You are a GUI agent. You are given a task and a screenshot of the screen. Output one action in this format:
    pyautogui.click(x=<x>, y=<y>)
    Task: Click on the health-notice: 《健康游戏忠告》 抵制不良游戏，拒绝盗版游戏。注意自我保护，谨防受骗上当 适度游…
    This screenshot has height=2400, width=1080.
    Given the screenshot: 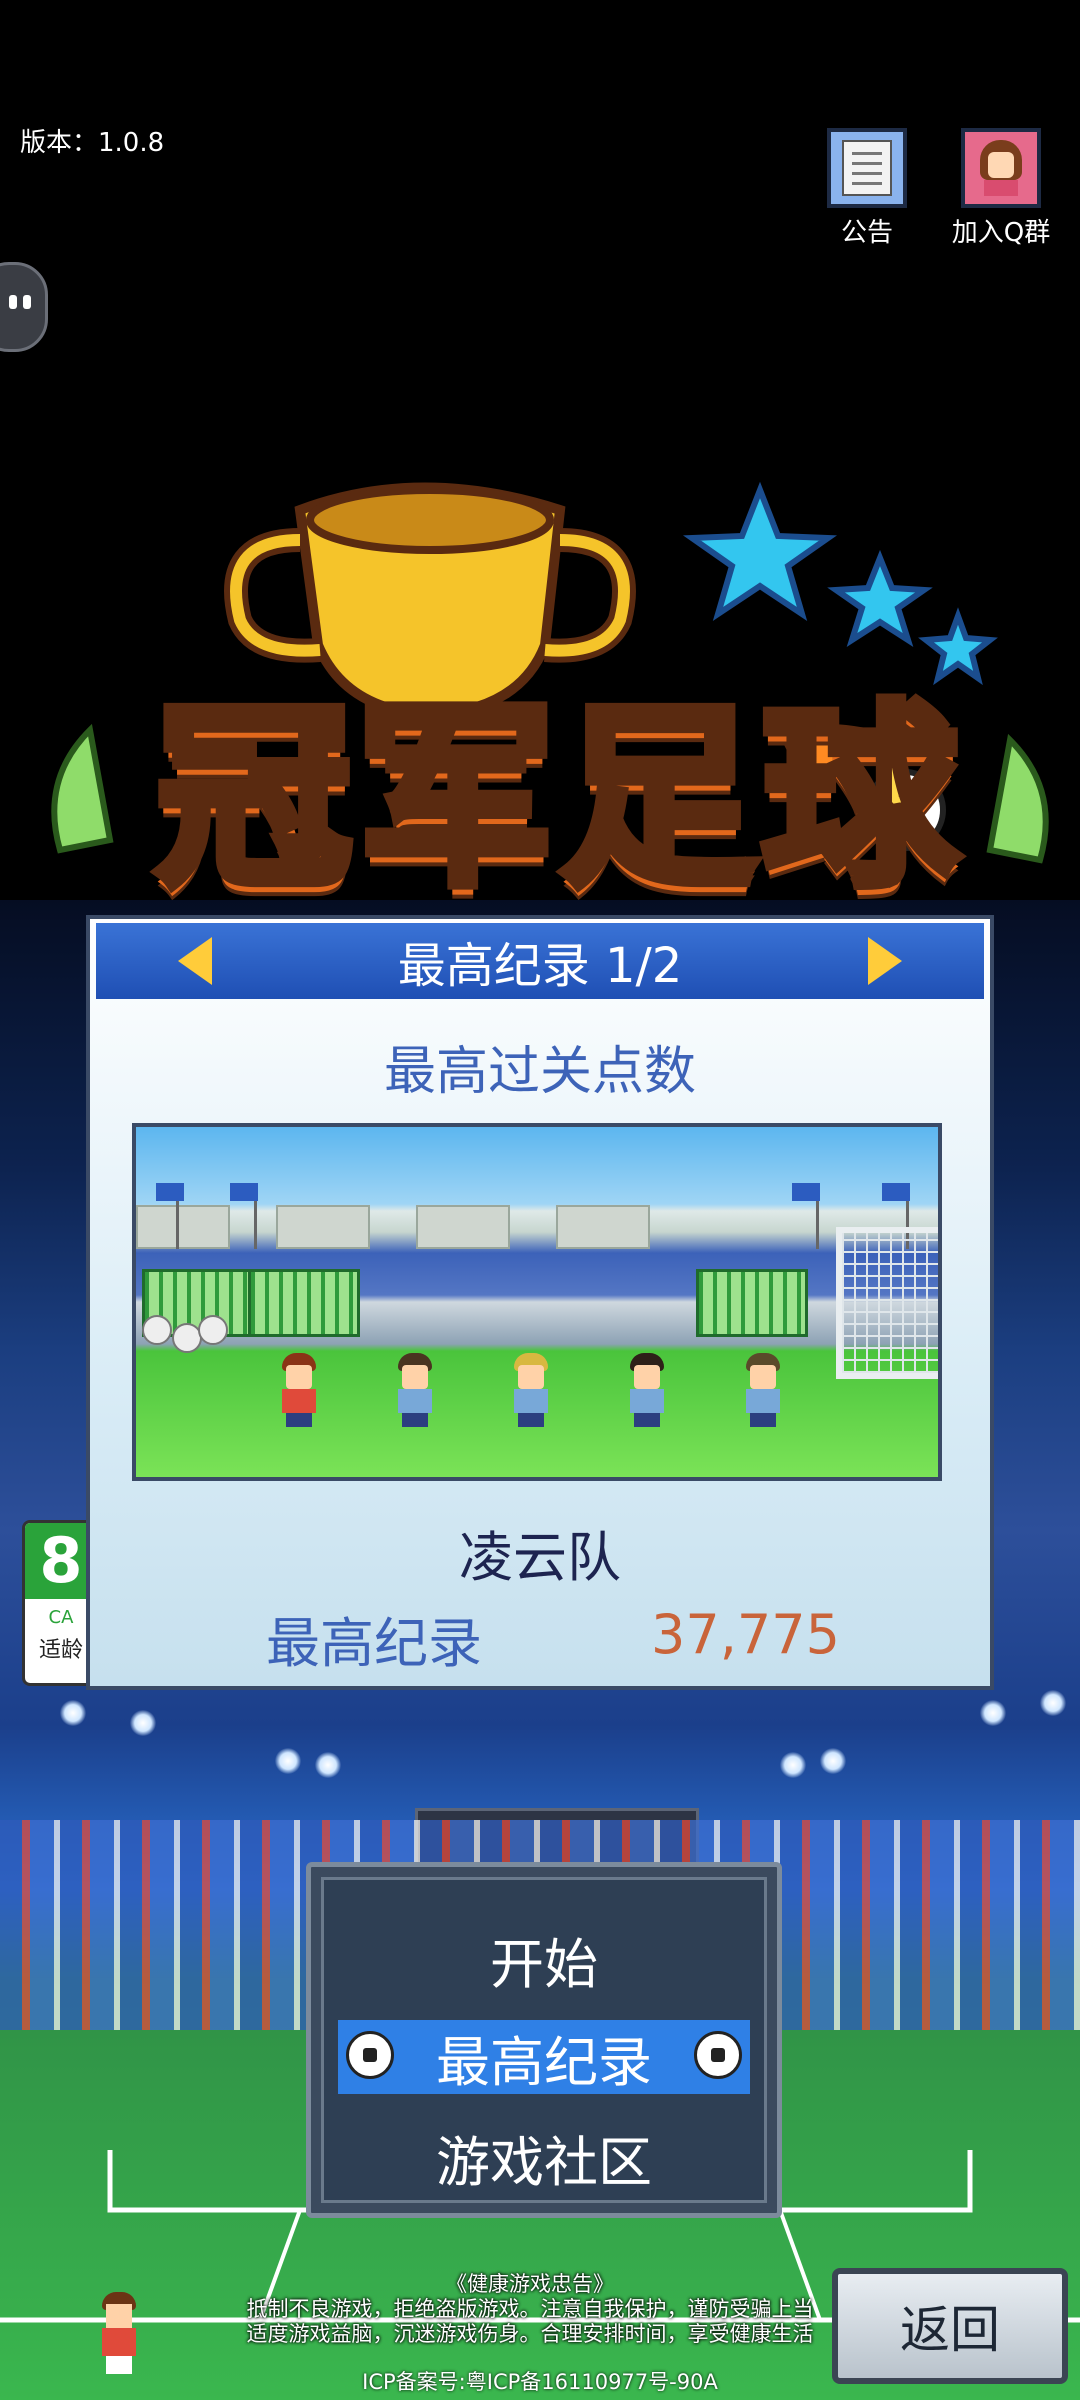 What is the action you would take?
    pyautogui.click(x=530, y=2309)
    